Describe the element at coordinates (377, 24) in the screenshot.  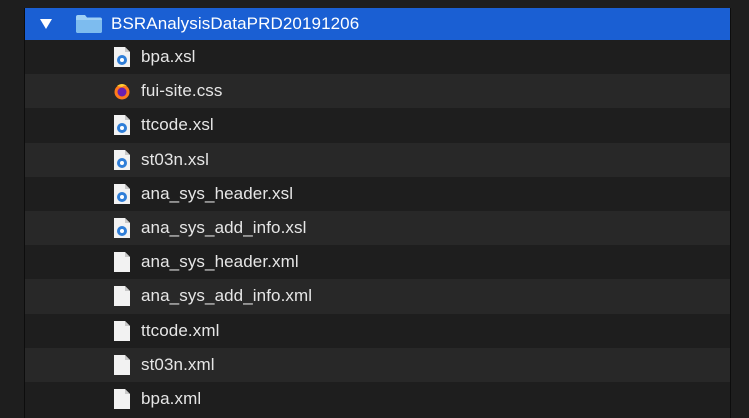
I see `folder-row: BSRAnalysisDataPRD20191206` at that location.